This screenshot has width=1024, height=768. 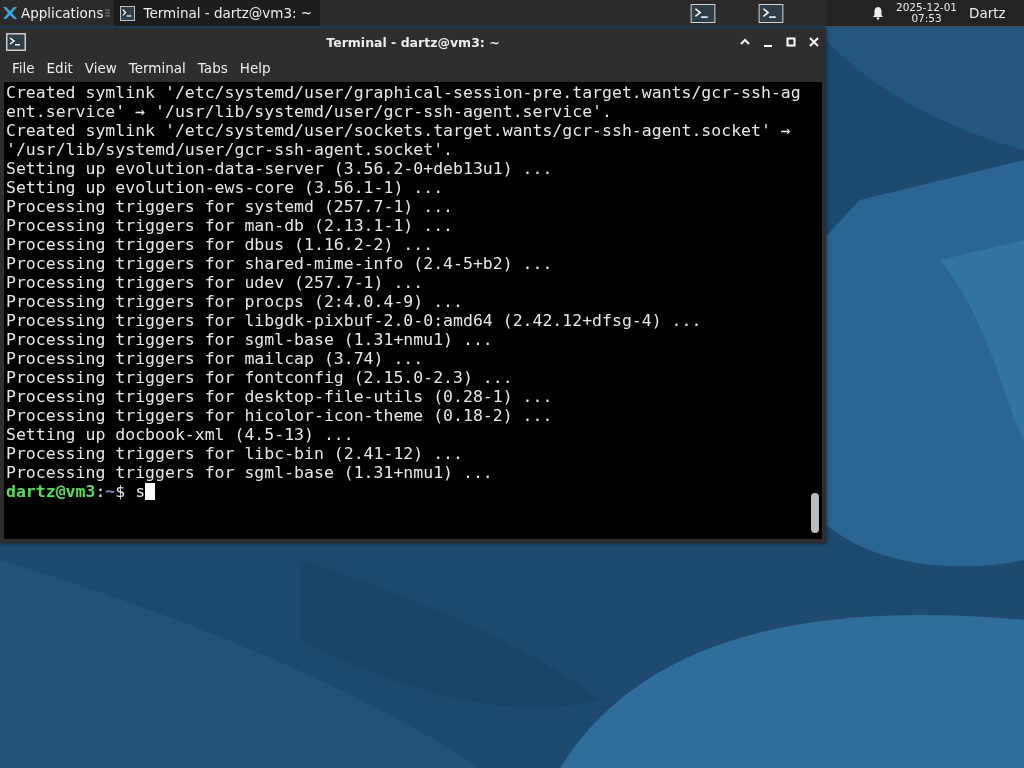 What do you see at coordinates (403, 92) in the screenshot?
I see `terminal-line: Created symlink '/etc/systemd/user/graphical-session-pre.target.wants/gcr-ssh-ag` at bounding box center [403, 92].